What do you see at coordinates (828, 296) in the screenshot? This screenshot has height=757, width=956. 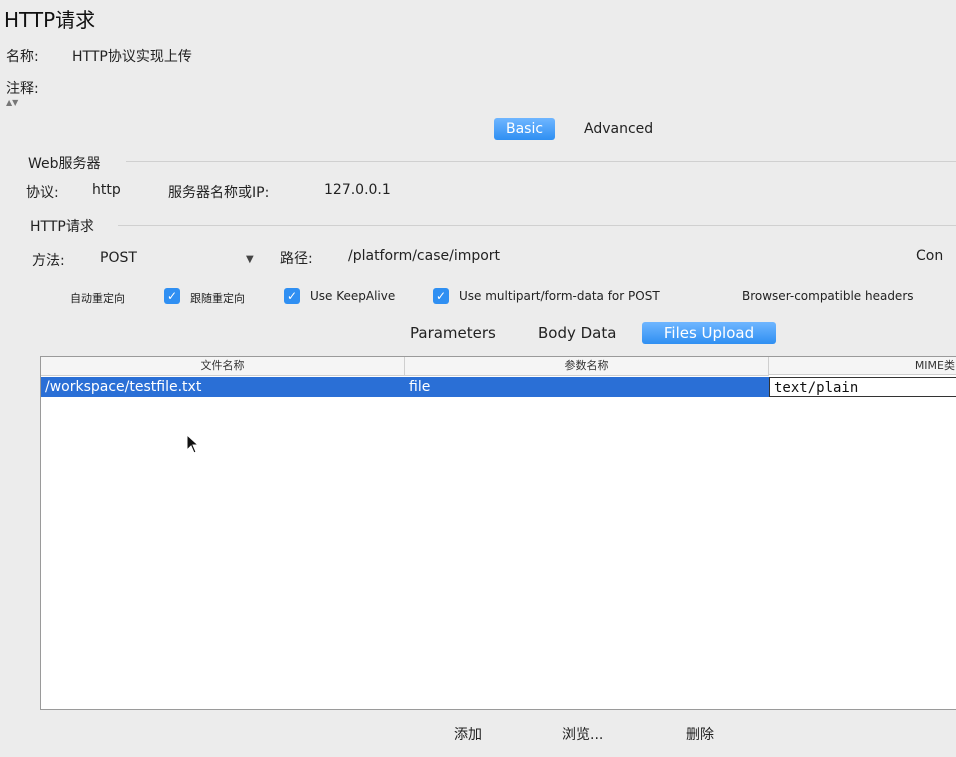 I see `browser-headers-label: Browser-compatible headers` at bounding box center [828, 296].